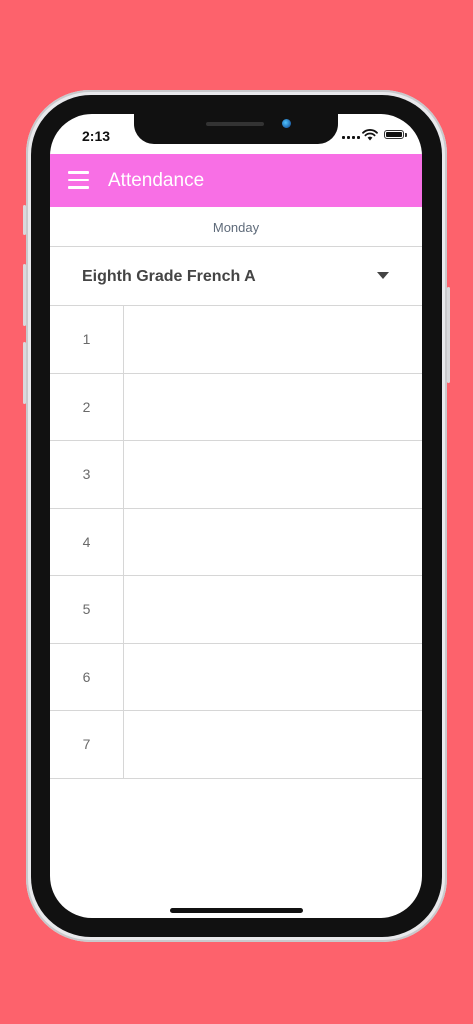  Describe the element at coordinates (235, 124) in the screenshot. I see `speaker-grille` at that location.